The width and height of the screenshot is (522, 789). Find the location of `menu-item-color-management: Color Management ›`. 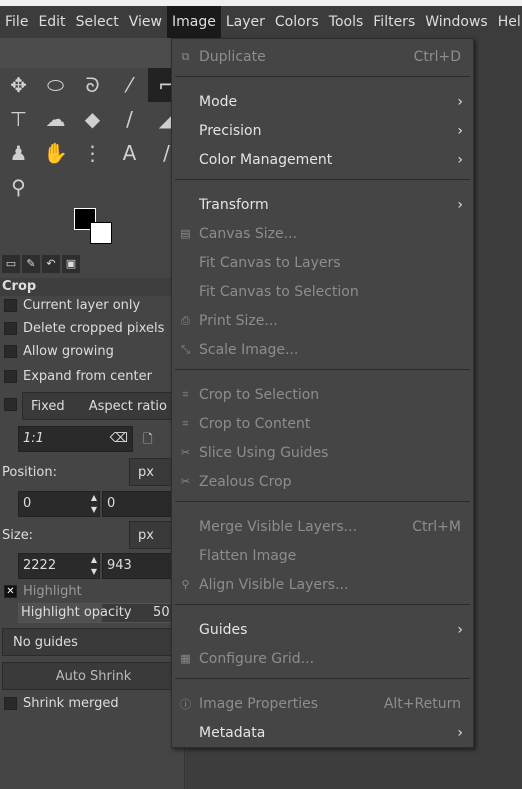

menu-item-color-management: Color Management › is located at coordinates (322, 159).